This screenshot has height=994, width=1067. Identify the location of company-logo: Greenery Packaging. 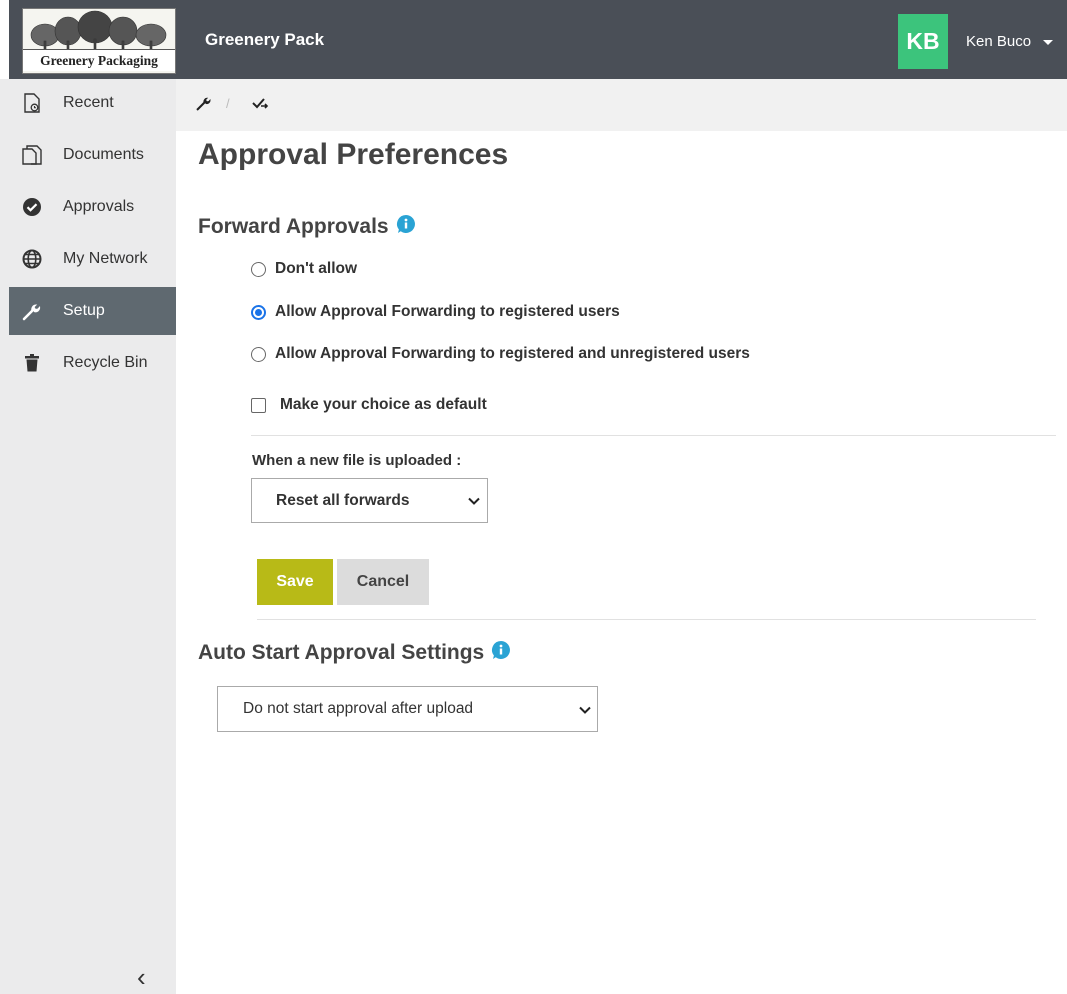
(99, 41).